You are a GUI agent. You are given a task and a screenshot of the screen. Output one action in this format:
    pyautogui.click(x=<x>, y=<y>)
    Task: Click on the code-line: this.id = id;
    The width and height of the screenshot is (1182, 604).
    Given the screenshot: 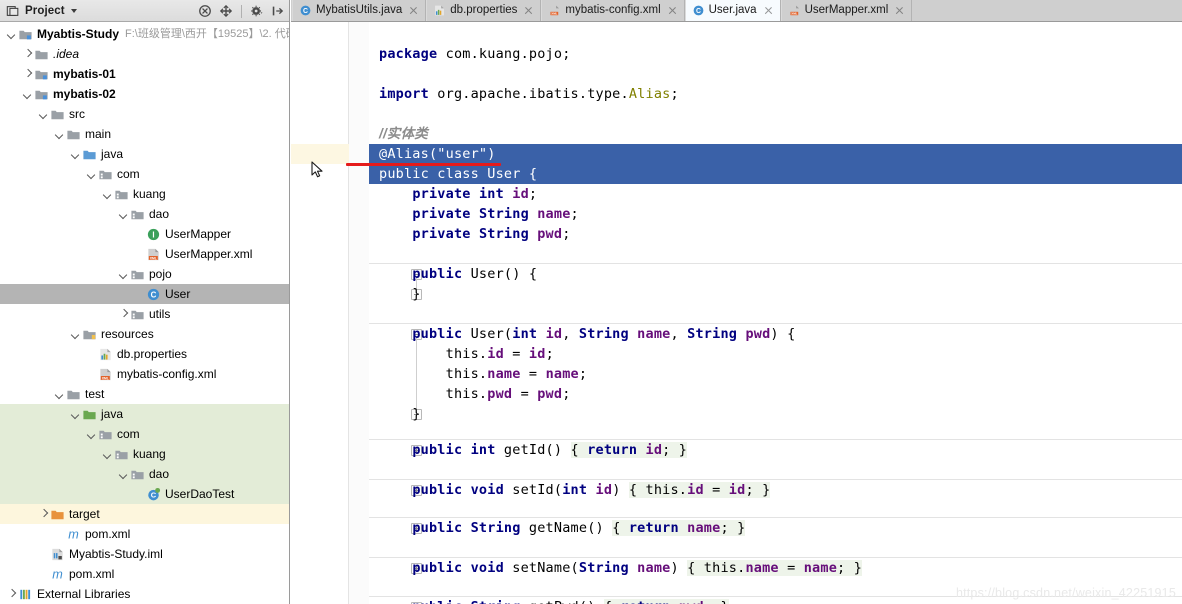 What is the action you would take?
    pyautogui.click(x=466, y=354)
    